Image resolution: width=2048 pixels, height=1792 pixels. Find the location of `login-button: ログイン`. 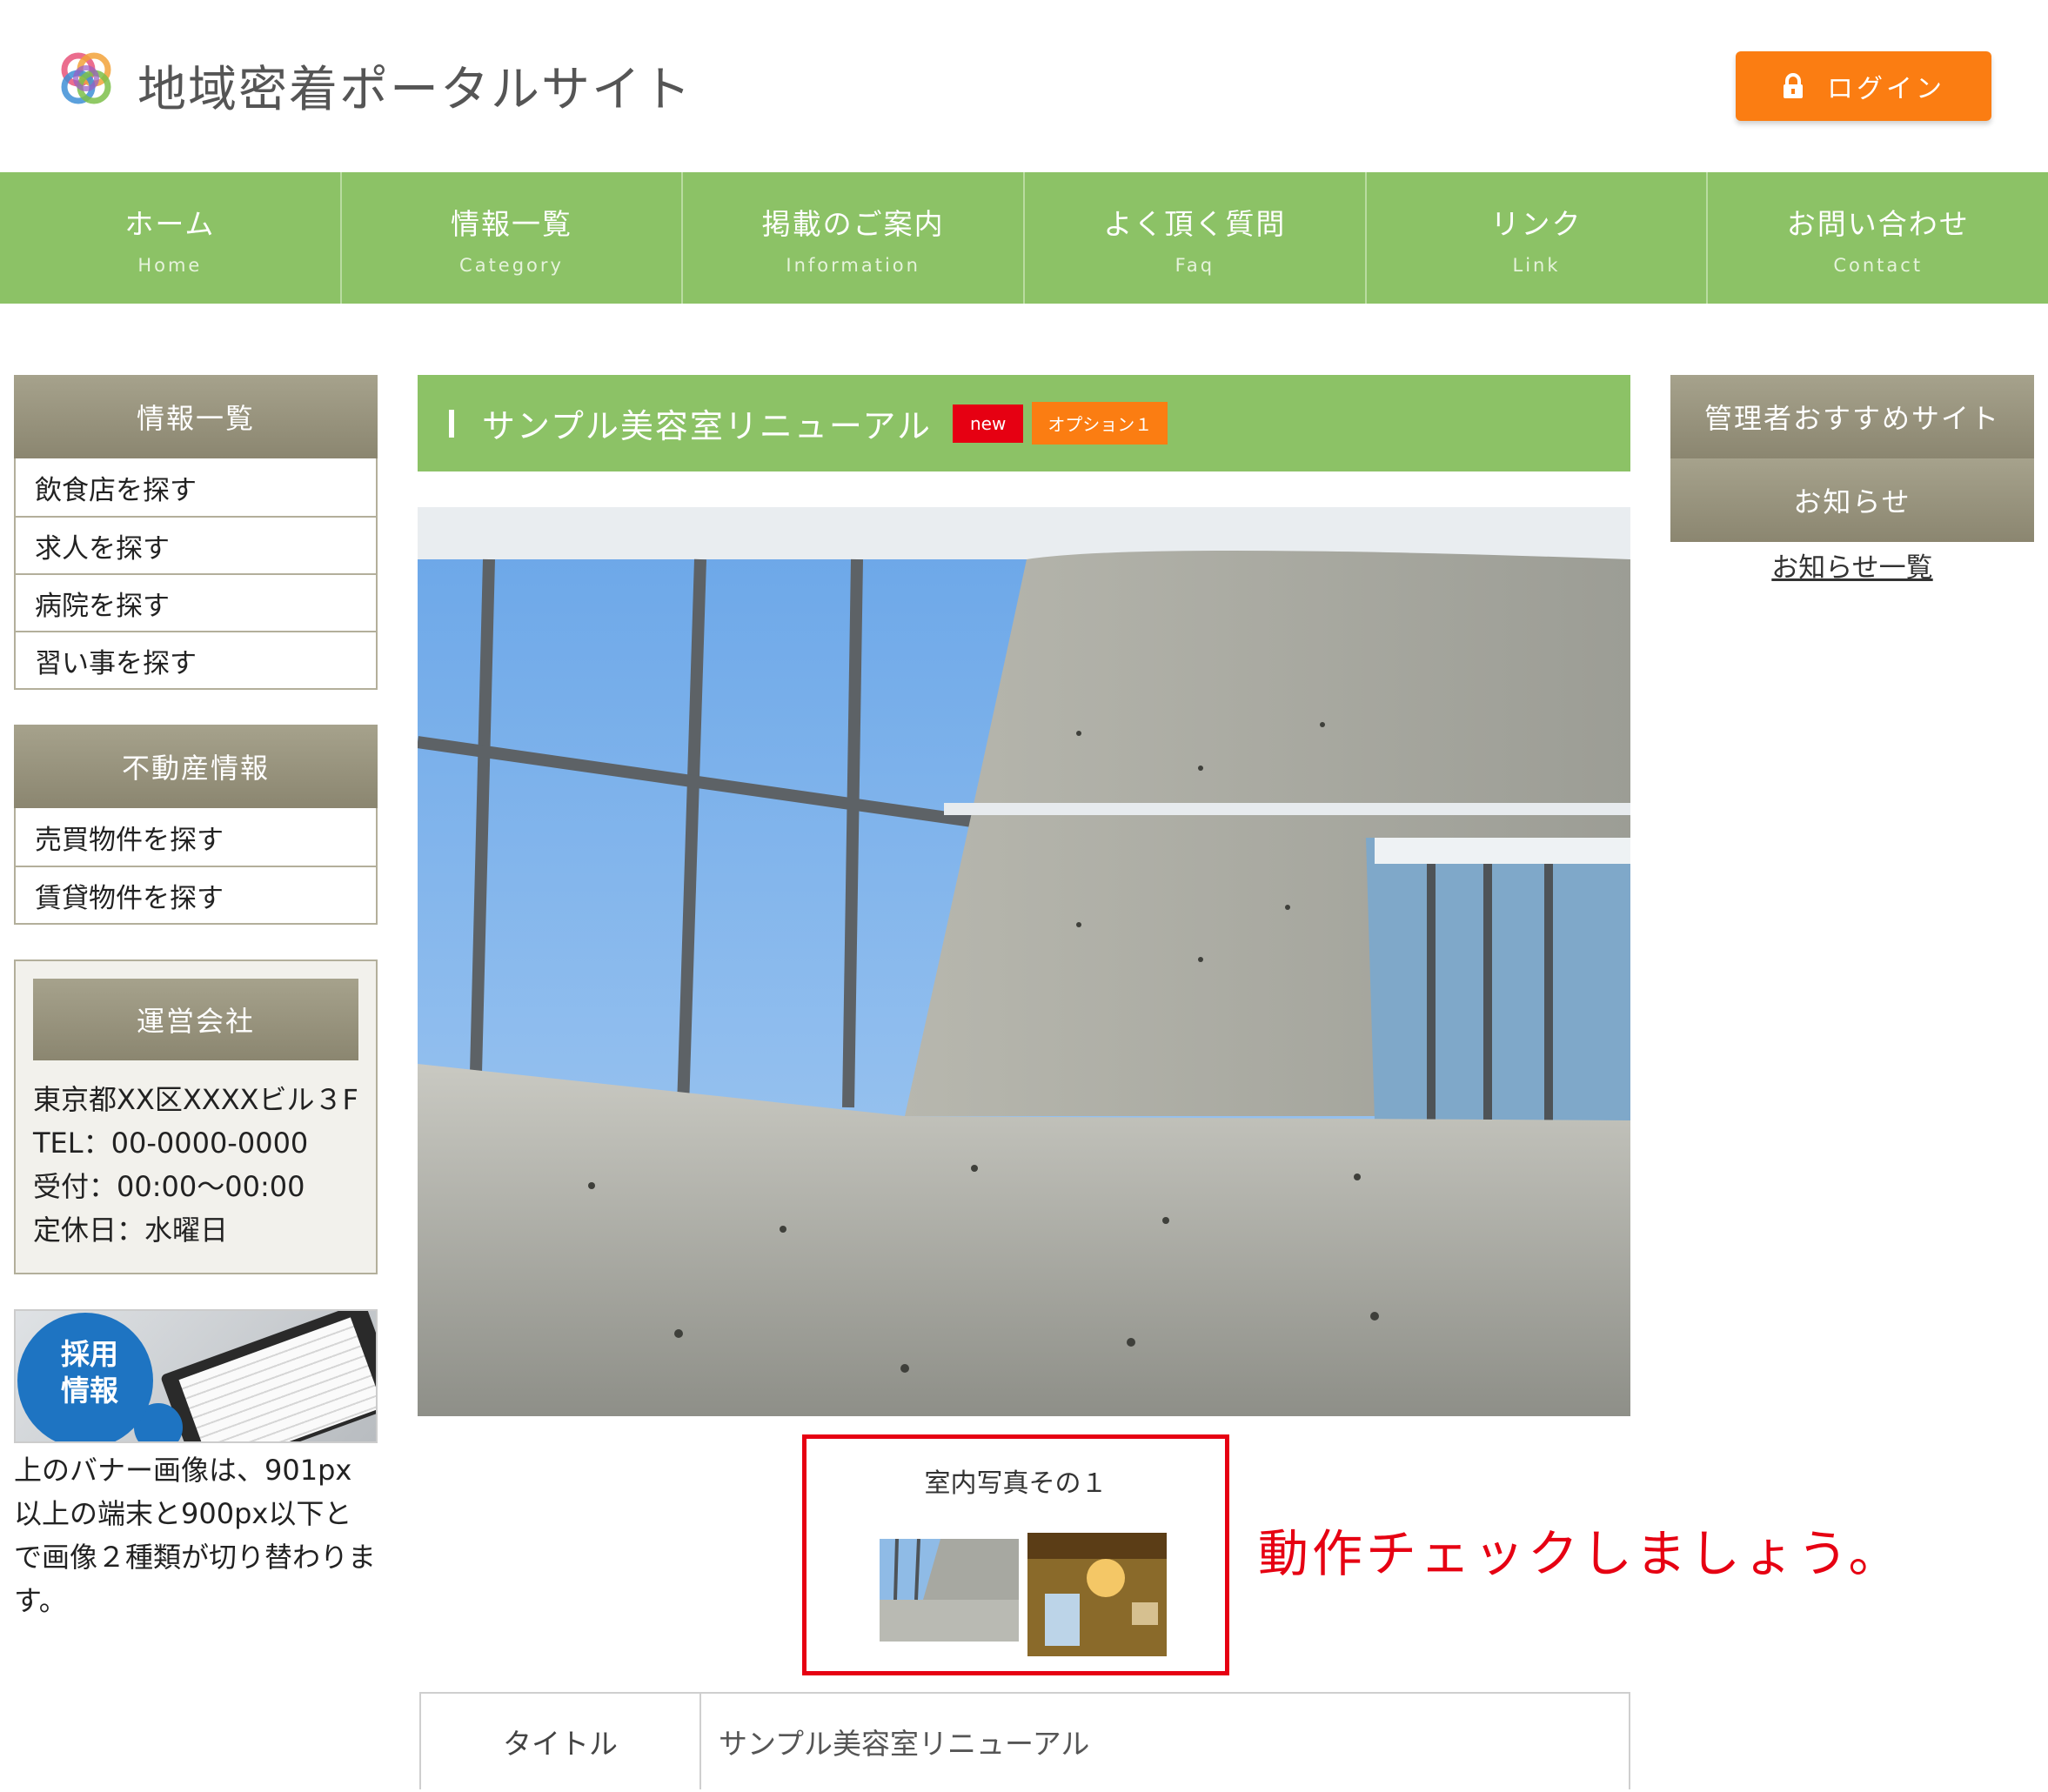

login-button: ログイン is located at coordinates (1863, 86).